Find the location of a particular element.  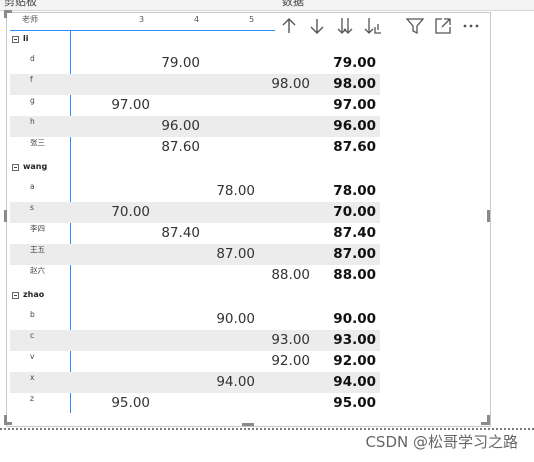

table-row: f 98.00 98.00 is located at coordinates (195, 84).